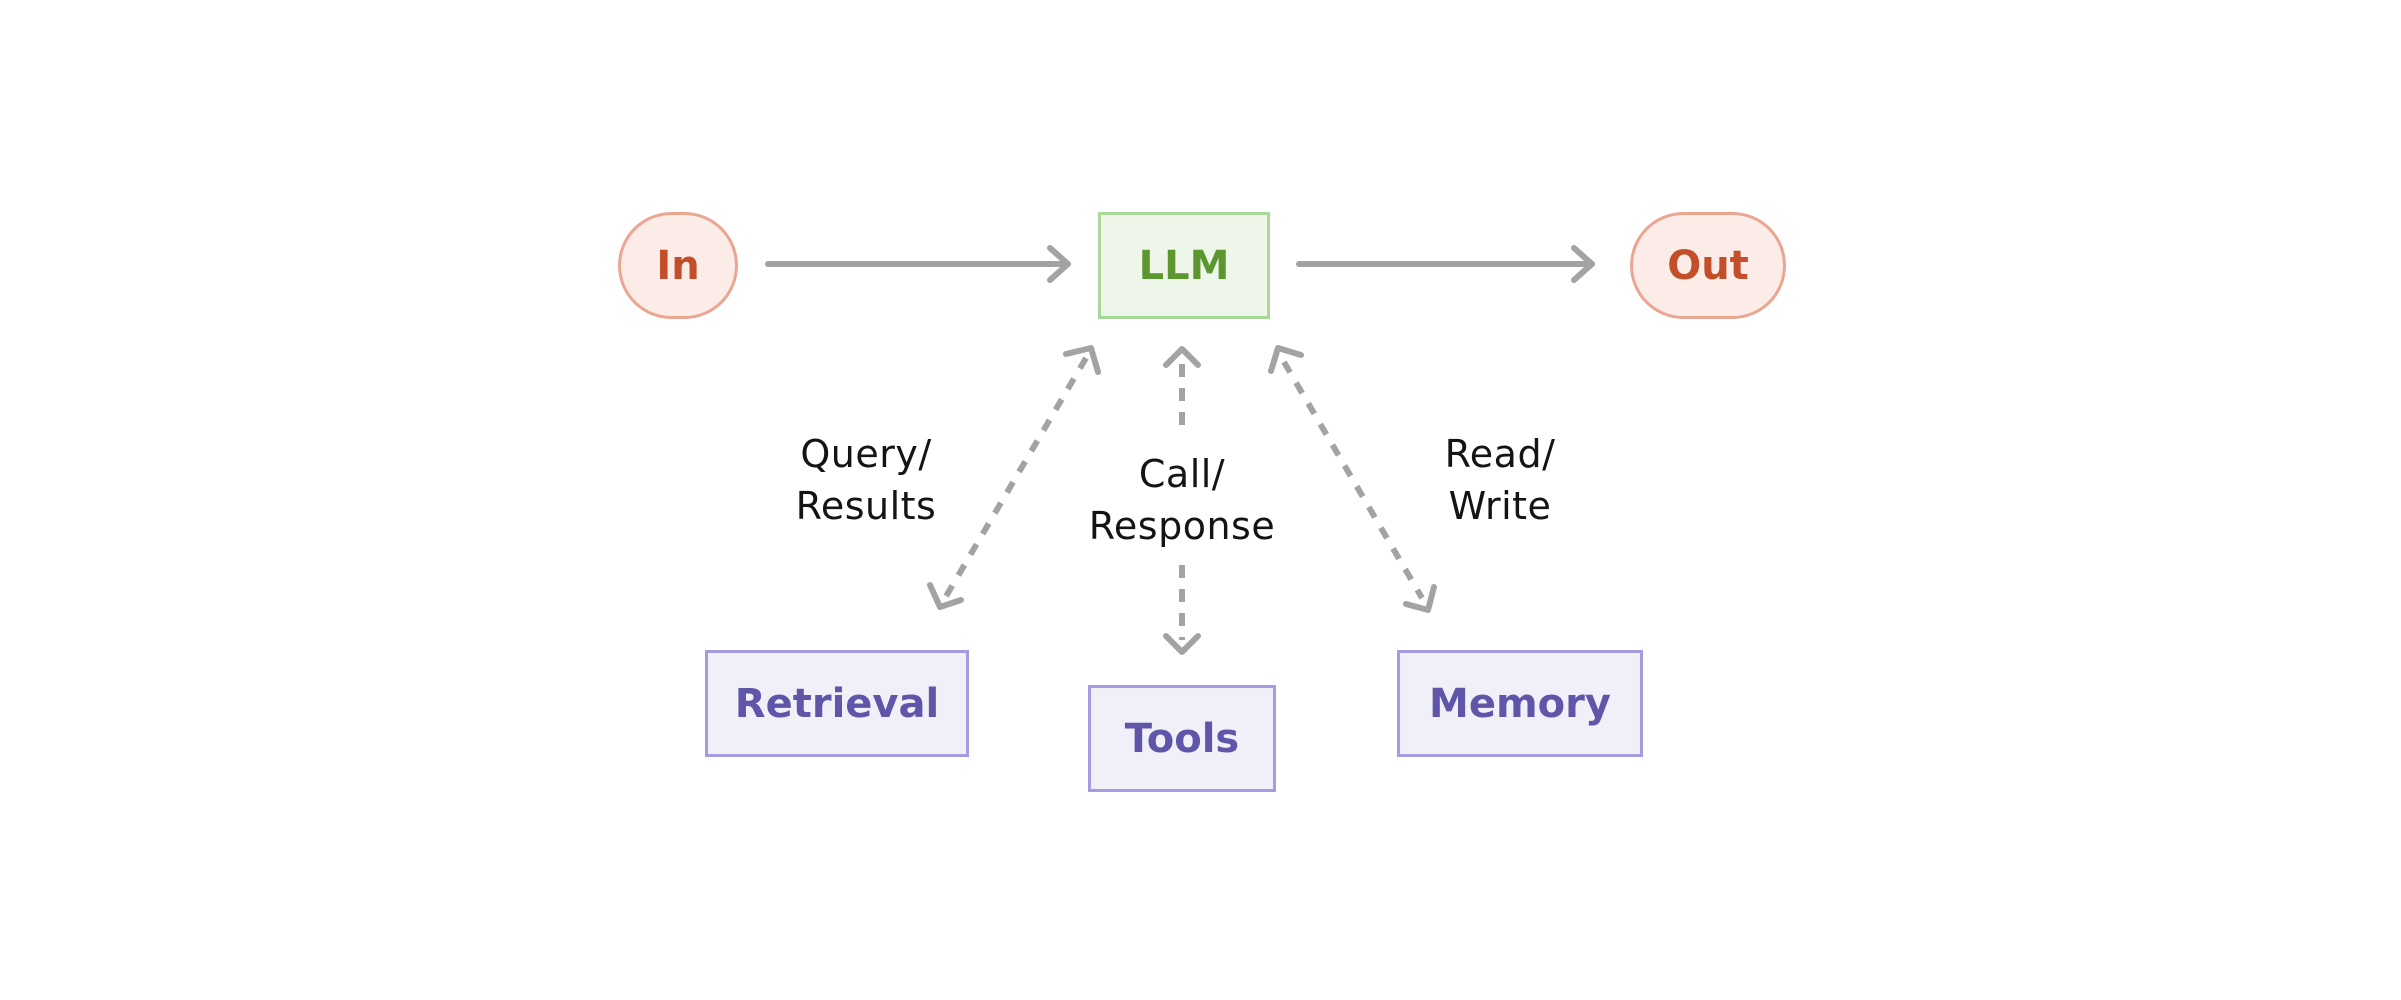  I want to click on arrow-in-to-llm, so click(918, 264).